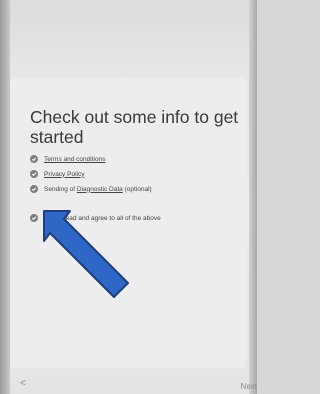 The width and height of the screenshot is (320, 394). Describe the element at coordinates (5, 197) in the screenshot. I see `phone-bezel-left` at that location.